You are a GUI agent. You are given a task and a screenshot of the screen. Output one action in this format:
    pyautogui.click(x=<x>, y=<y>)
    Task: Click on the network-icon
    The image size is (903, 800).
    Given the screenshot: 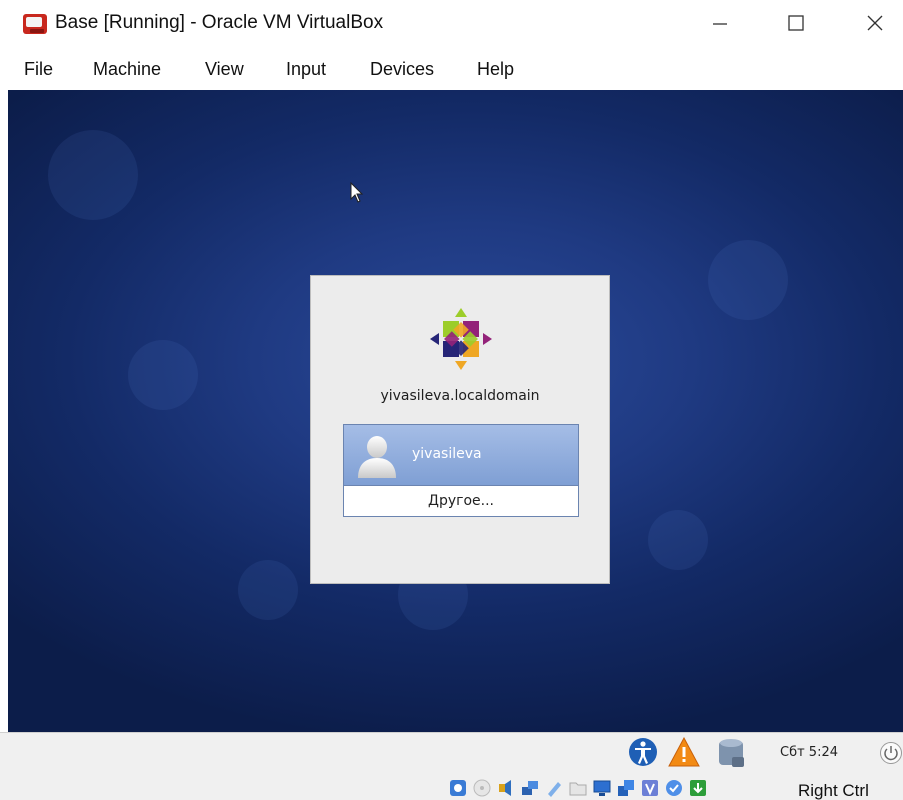 What is the action you would take?
    pyautogui.click(x=530, y=788)
    